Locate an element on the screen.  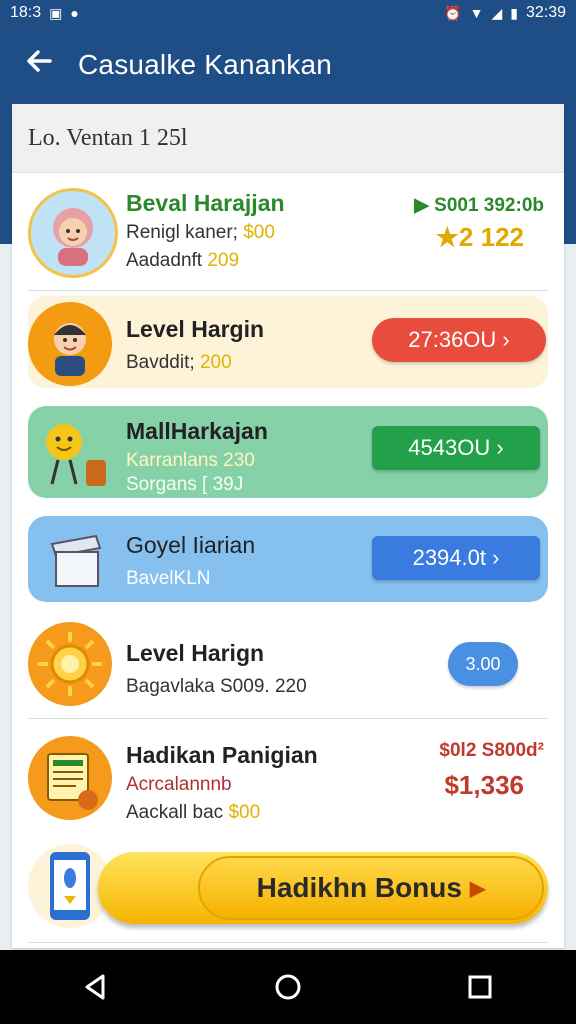
row-right-bottom: ★2 122 is located at coordinates (479, 237).